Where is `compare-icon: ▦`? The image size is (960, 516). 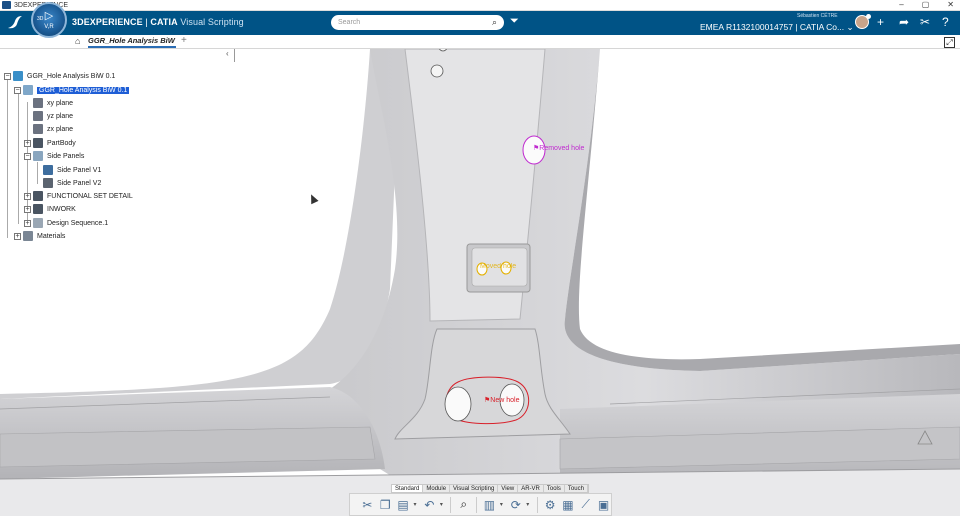
compare-icon: ▦ is located at coordinates (568, 505).